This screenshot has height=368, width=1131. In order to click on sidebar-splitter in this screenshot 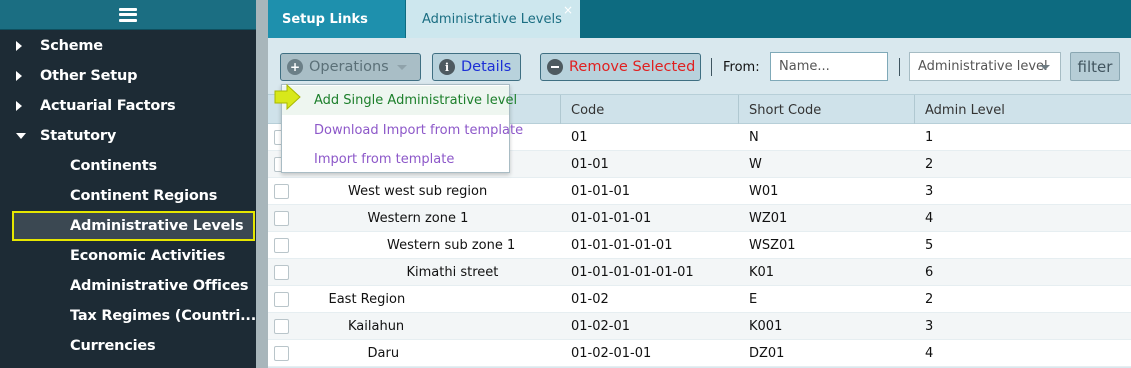, I will do `click(262, 184)`.